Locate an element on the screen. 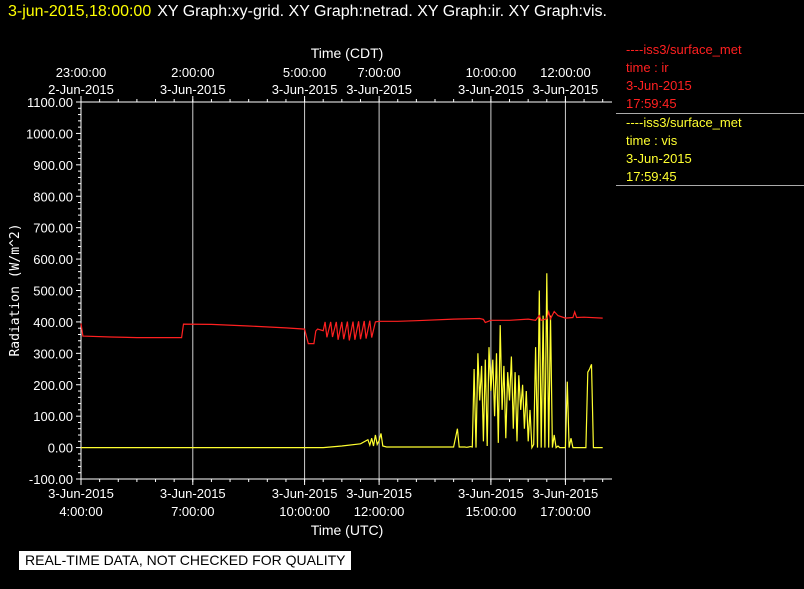 The height and width of the screenshot is (589, 804). legend-series-field: time : vis is located at coordinates (652, 140).